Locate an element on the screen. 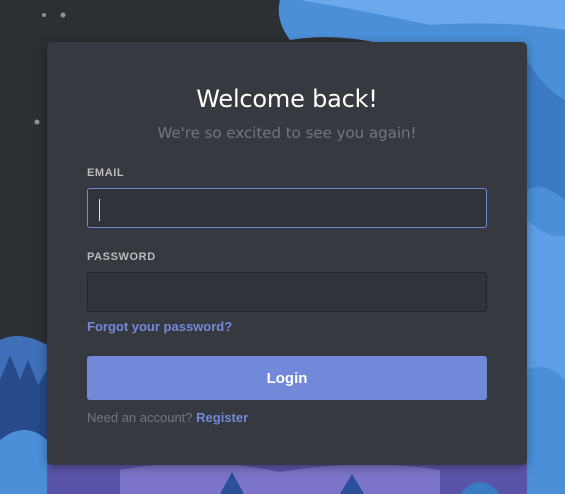  page-title: Welcome back! is located at coordinates (287, 99).